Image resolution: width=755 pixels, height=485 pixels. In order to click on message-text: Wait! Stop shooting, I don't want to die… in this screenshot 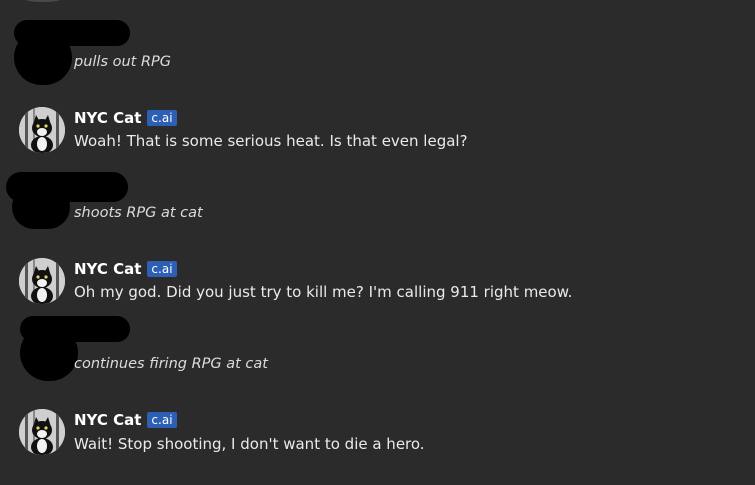, I will do `click(249, 444)`.